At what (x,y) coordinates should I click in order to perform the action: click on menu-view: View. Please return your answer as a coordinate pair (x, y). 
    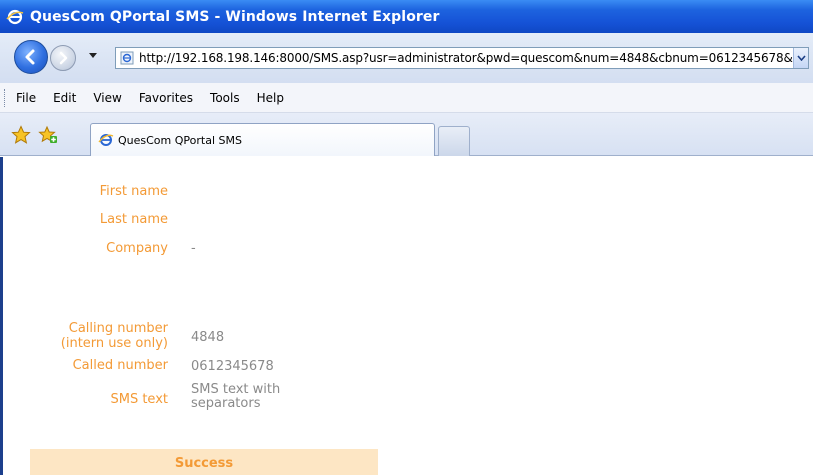
    Looking at the image, I should click on (107, 98).